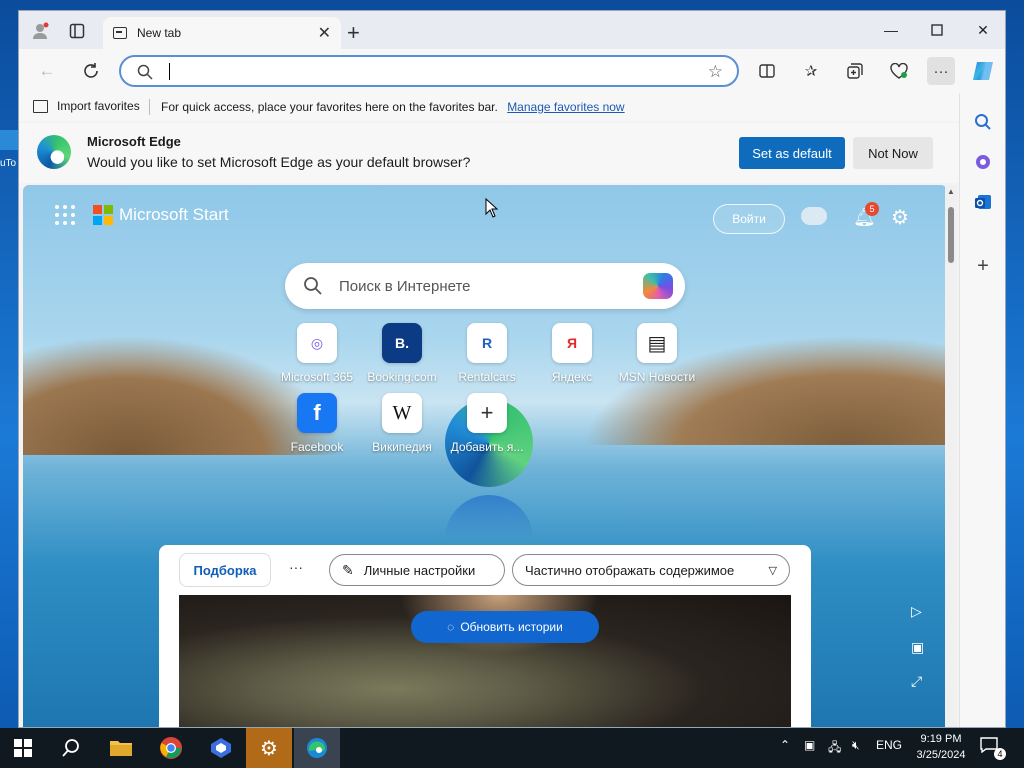  I want to click on chrome-icon, so click(171, 748).